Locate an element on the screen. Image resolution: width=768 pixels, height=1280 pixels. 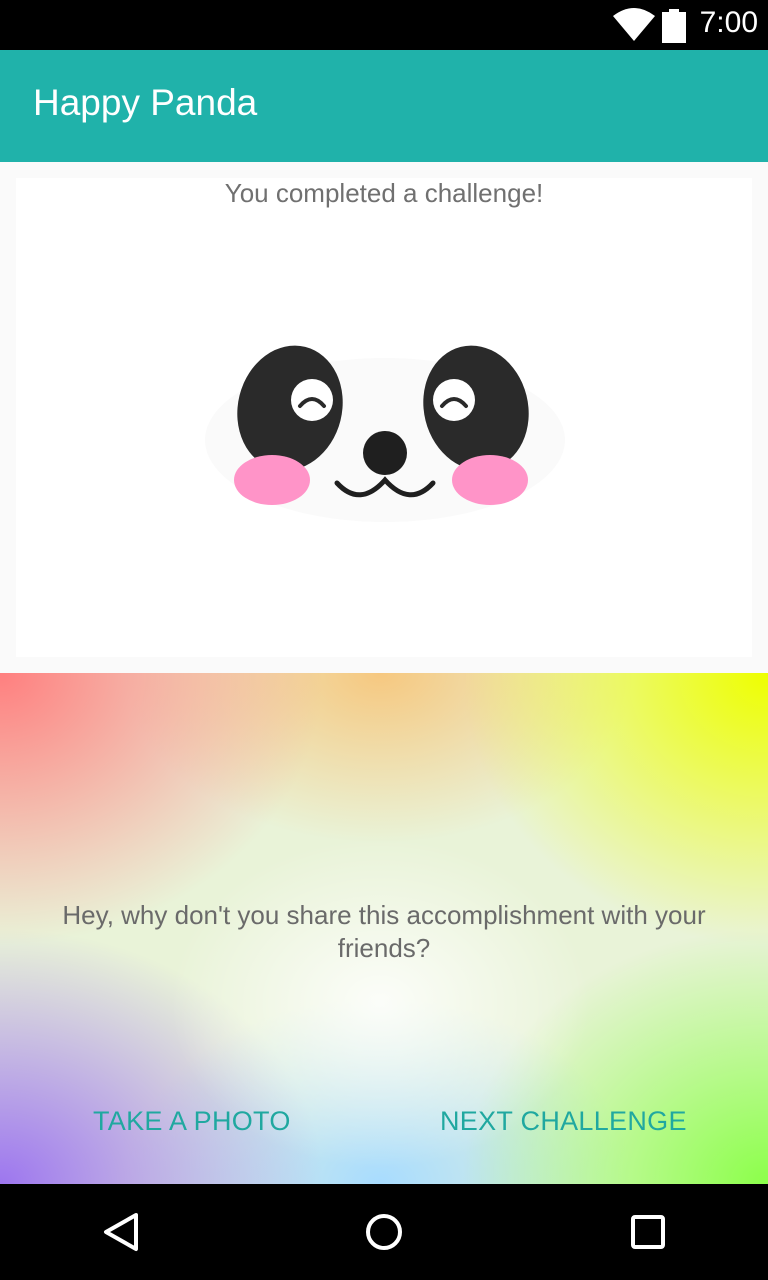
left-cheek is located at coordinates (272, 480).